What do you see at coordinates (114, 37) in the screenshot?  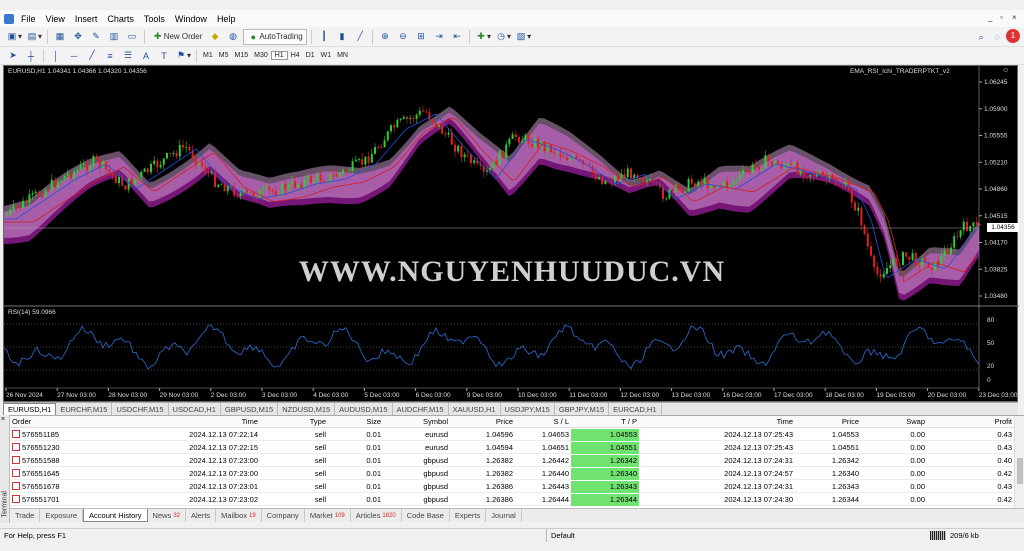 I see `terminal-button: ▥` at bounding box center [114, 37].